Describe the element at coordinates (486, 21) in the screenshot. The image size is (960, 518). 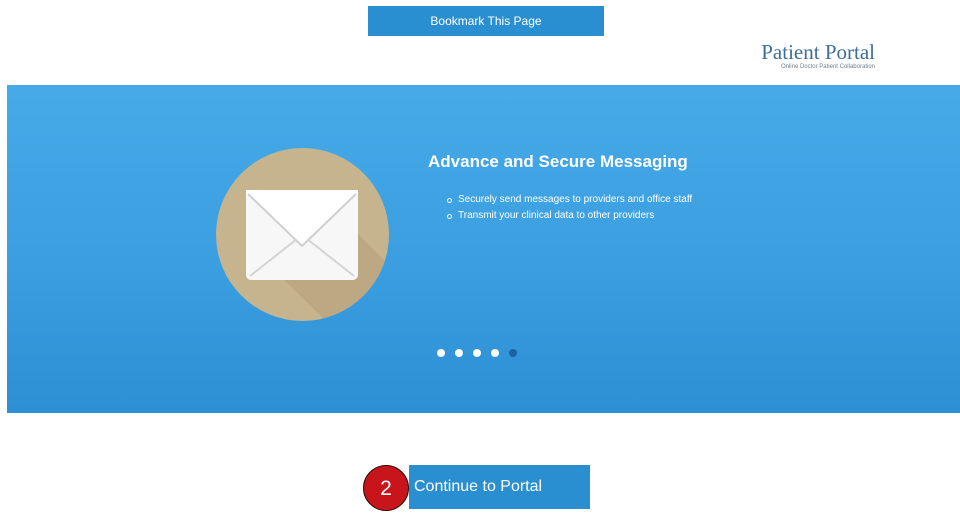
I see `bookmark-button: Bookmark This Page` at that location.